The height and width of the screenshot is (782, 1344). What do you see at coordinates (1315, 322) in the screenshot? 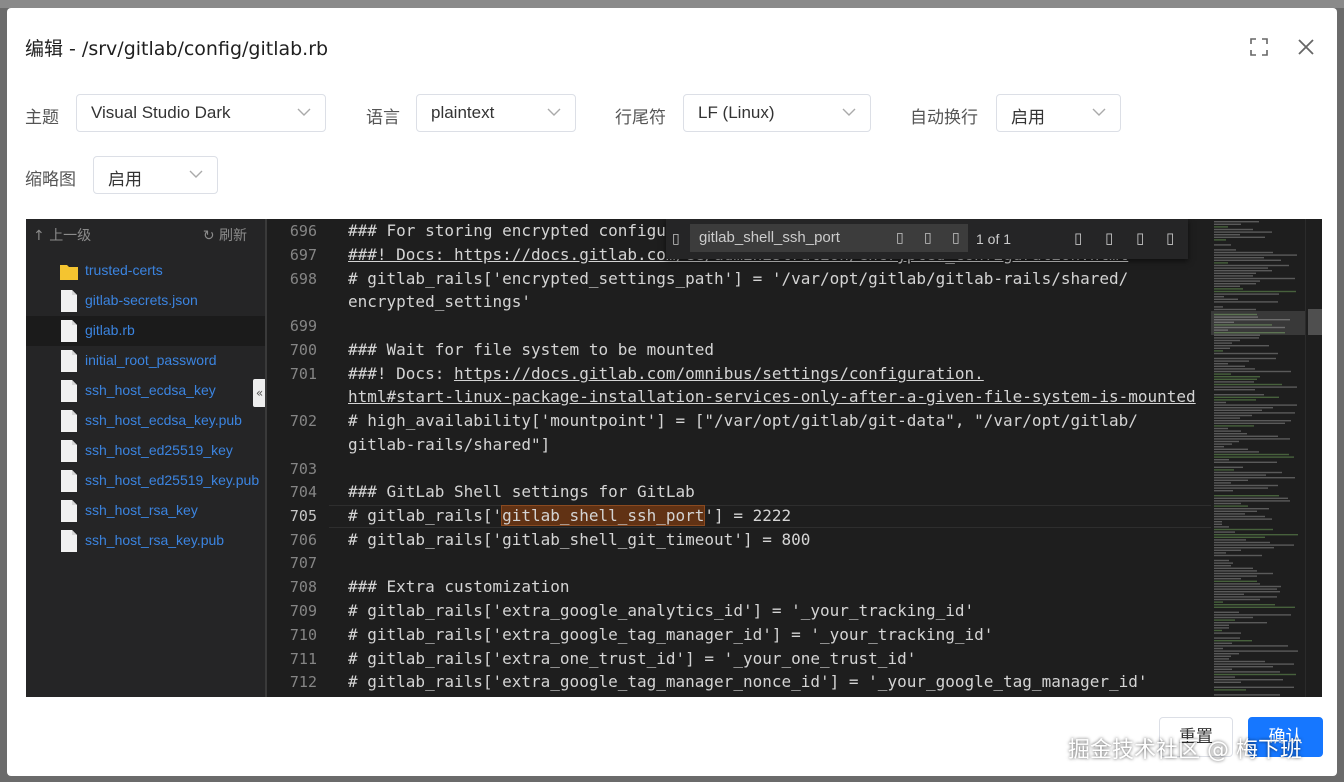
I see `scroll-thumb` at bounding box center [1315, 322].